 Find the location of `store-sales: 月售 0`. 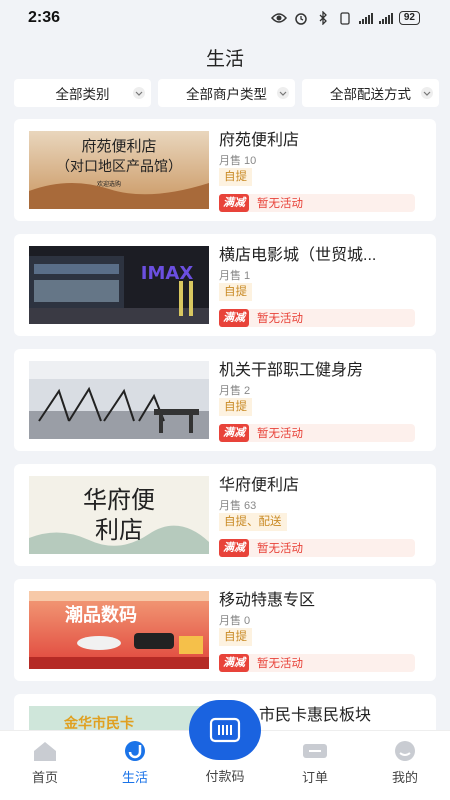

store-sales: 月售 0 is located at coordinates (235, 621).